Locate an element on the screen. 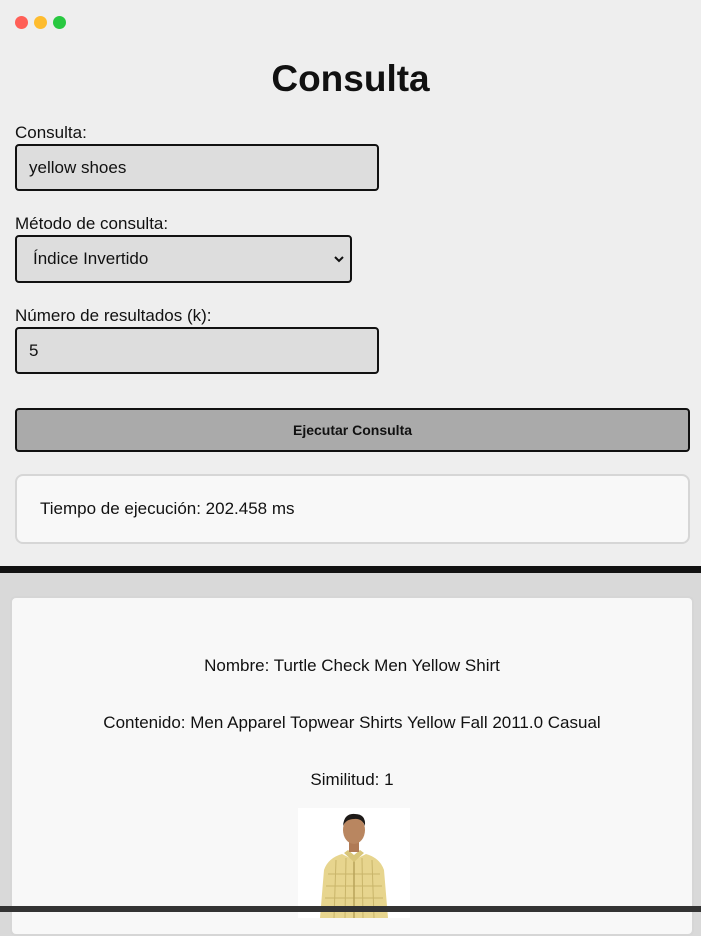 Image resolution: width=701 pixels, height=936 pixels. result-similarity: Similitud: 1 is located at coordinates (352, 779).